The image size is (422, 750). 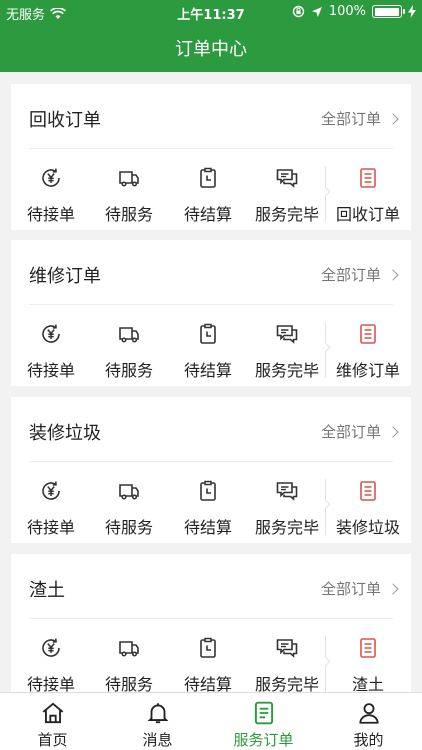 I want to click on tab-order-list: 服务订单, so click(x=263, y=721).